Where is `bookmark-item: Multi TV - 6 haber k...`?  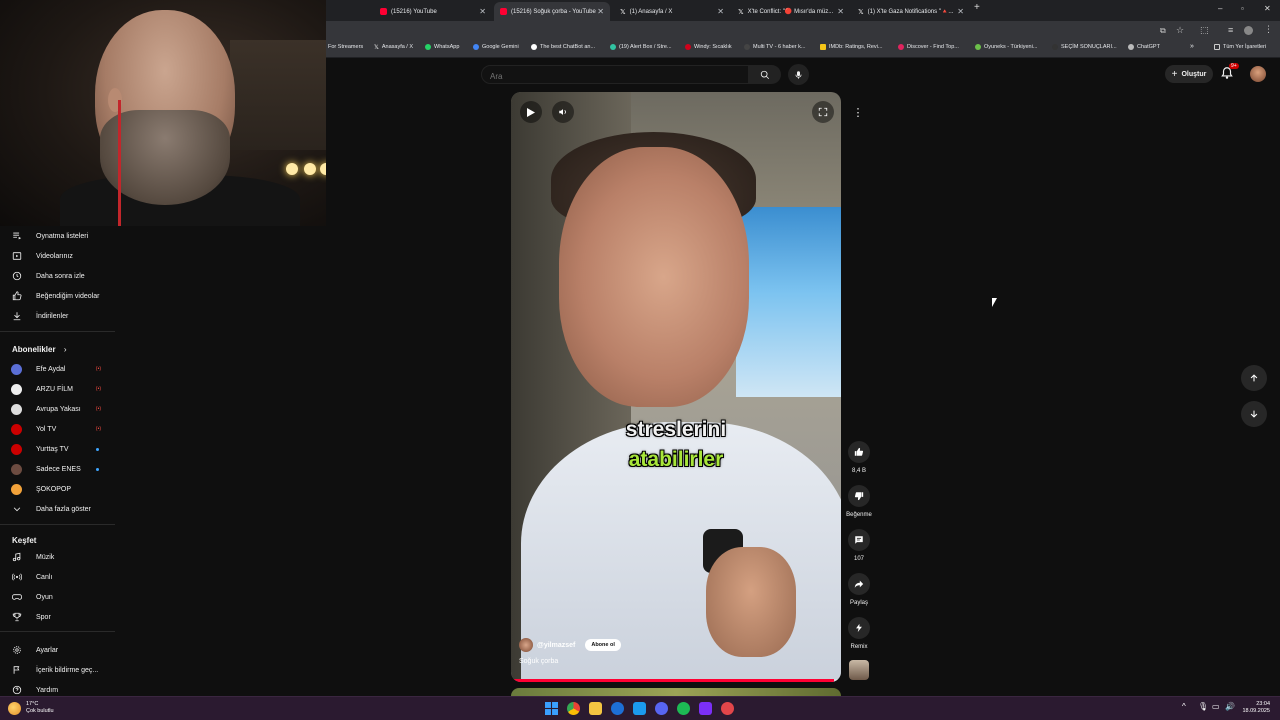 bookmark-item: Multi TV - 6 haber k... is located at coordinates (774, 47).